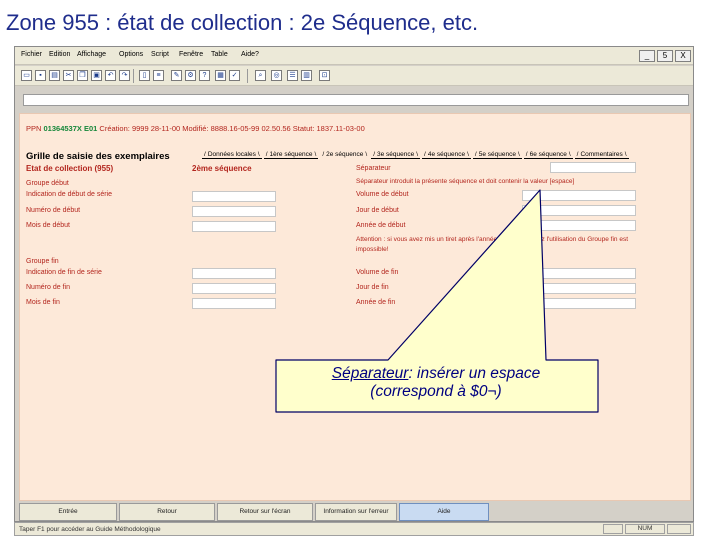  I want to click on command-input, so click(356, 100).